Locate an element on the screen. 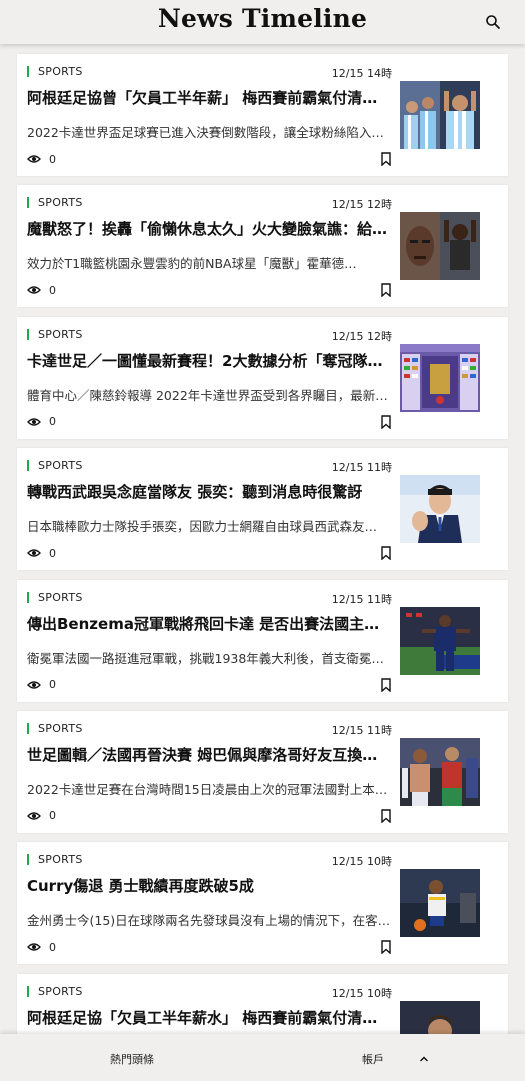 The width and height of the screenshot is (525, 1081). timestamp: 12/15 14時 is located at coordinates (361, 73).